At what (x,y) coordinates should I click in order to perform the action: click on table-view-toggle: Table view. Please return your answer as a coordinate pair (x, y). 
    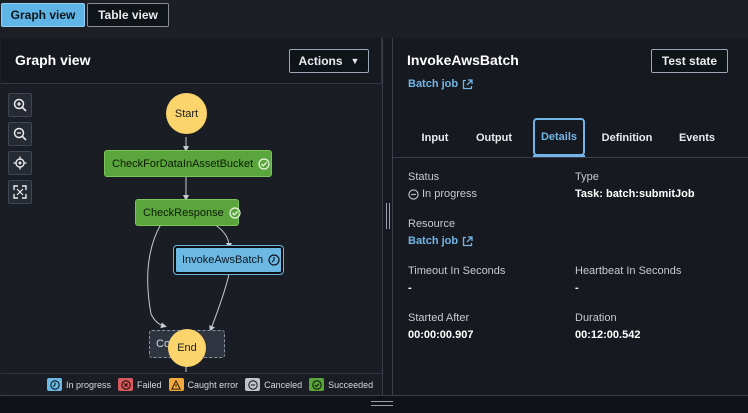
    Looking at the image, I should click on (128, 15).